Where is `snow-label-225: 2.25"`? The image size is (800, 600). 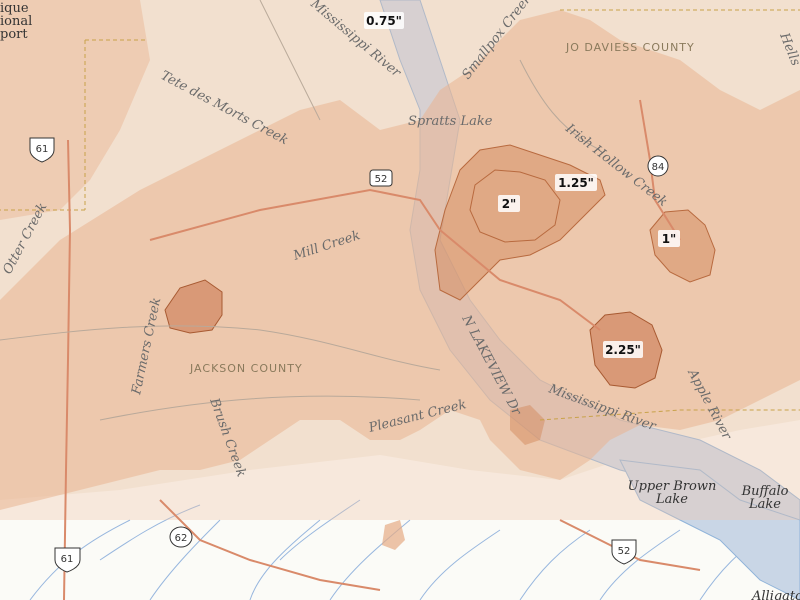
snow-label-225: 2.25" is located at coordinates (623, 349).